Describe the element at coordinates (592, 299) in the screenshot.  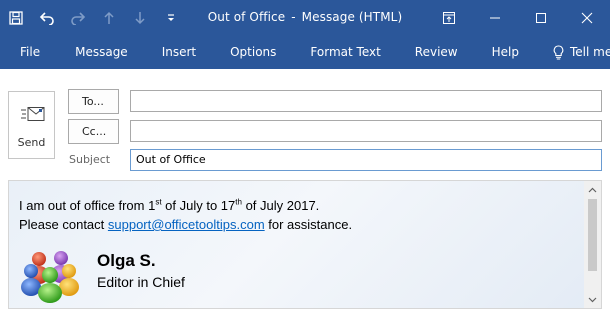
I see `scroll-down-icon` at that location.